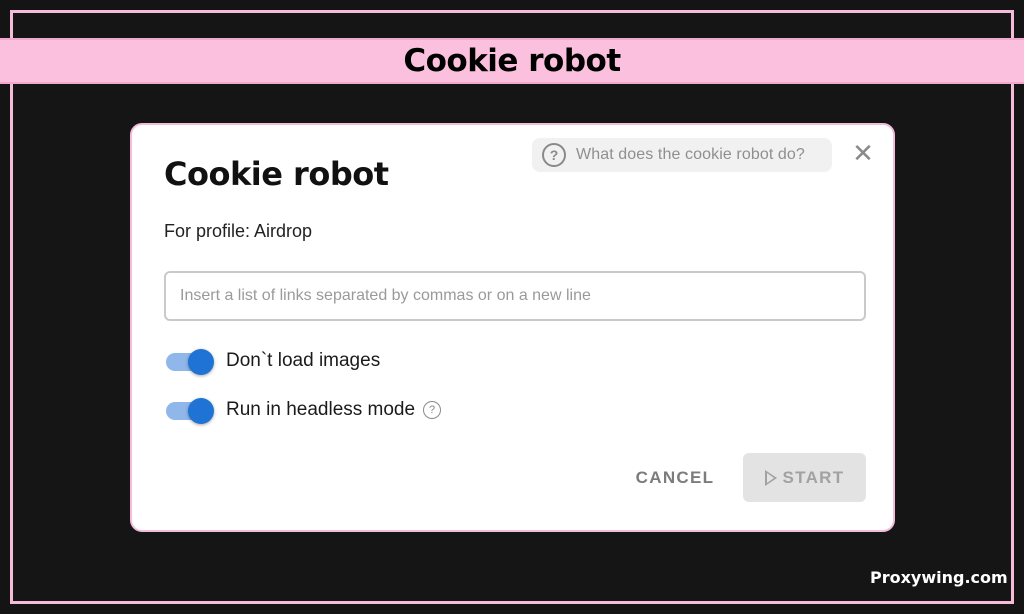  I want to click on toggle-row-images: Don`t load images, so click(273, 362).